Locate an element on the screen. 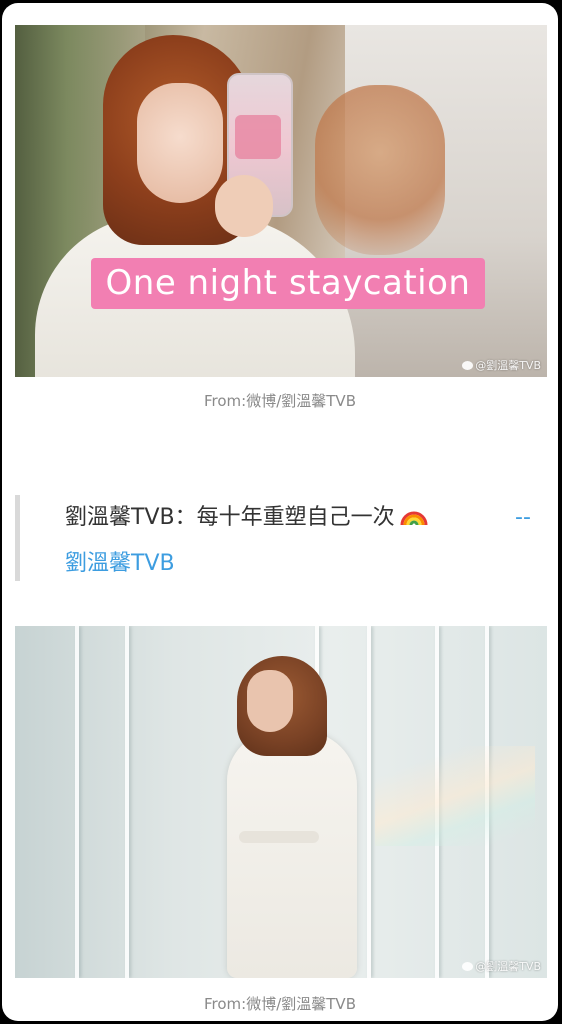 The width and height of the screenshot is (562, 1024). photo-suit is located at coordinates (292, 854).